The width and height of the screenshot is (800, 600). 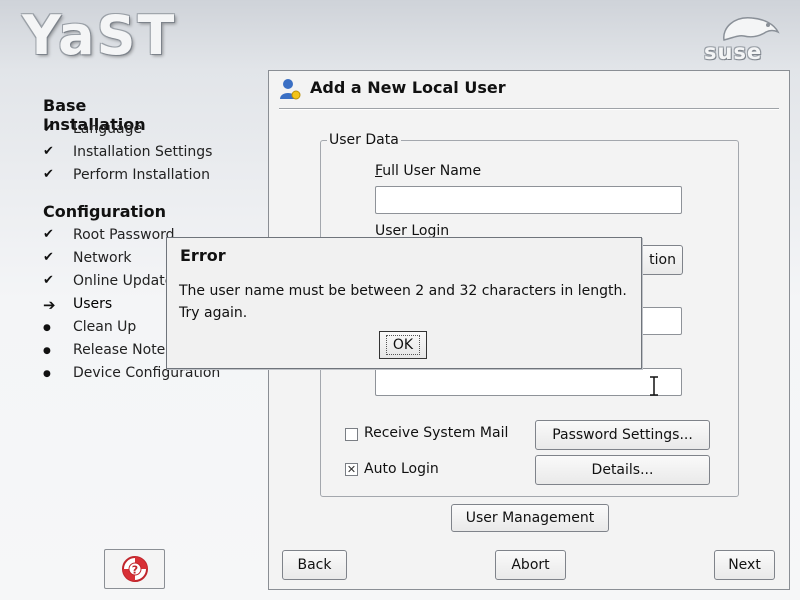 I want to click on step-label: Release Notes, so click(x=123, y=350).